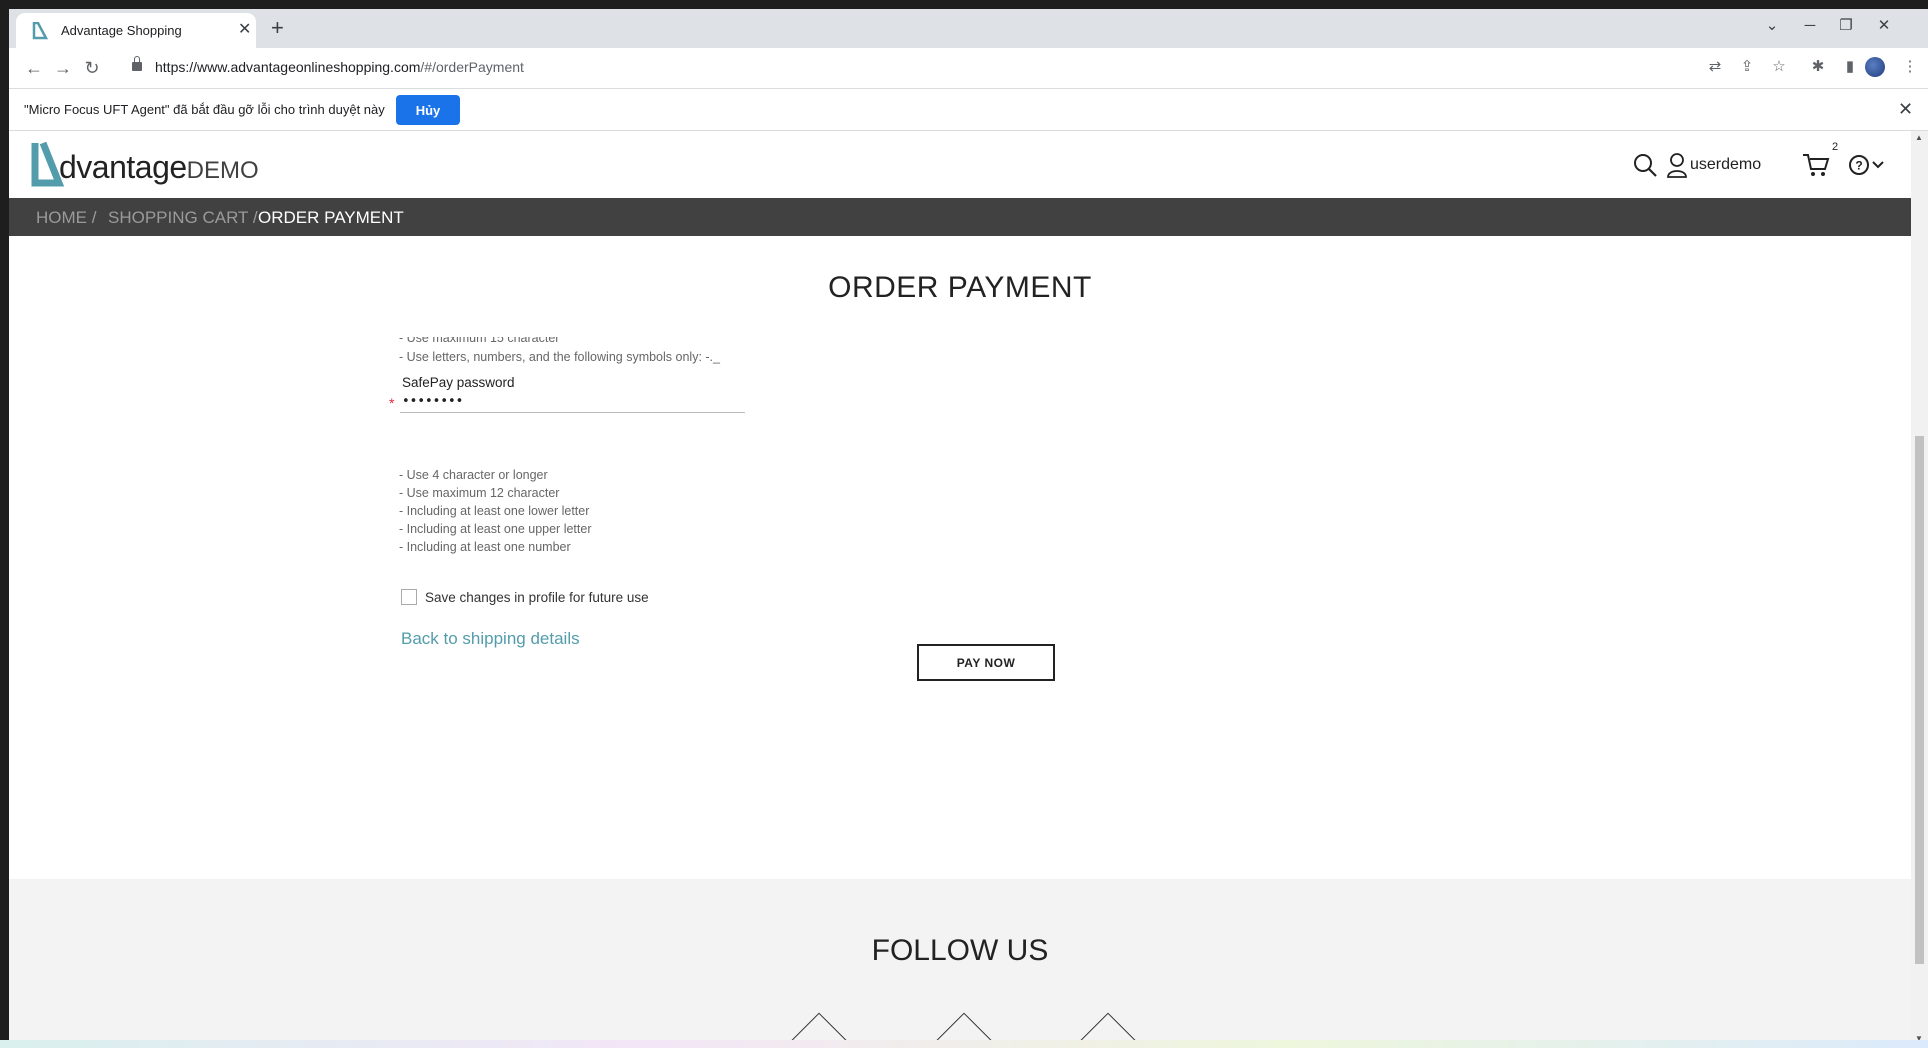  Describe the element at coordinates (1910, 67) in the screenshot. I see `menu-kebab-icon: ⋮` at that location.